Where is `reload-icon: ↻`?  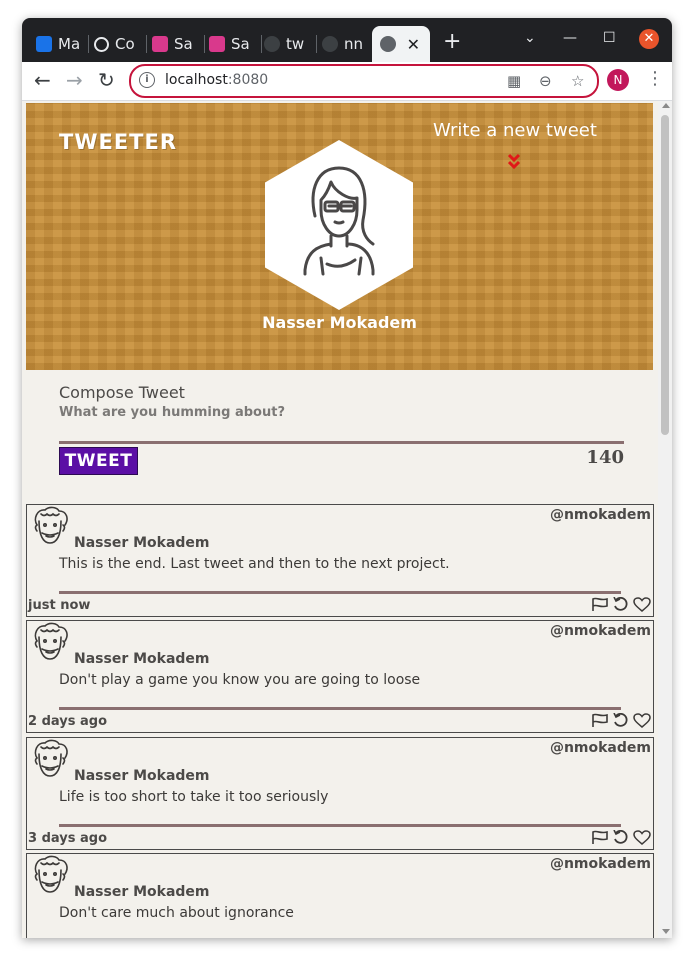
reload-icon: ↻ is located at coordinates (106, 80).